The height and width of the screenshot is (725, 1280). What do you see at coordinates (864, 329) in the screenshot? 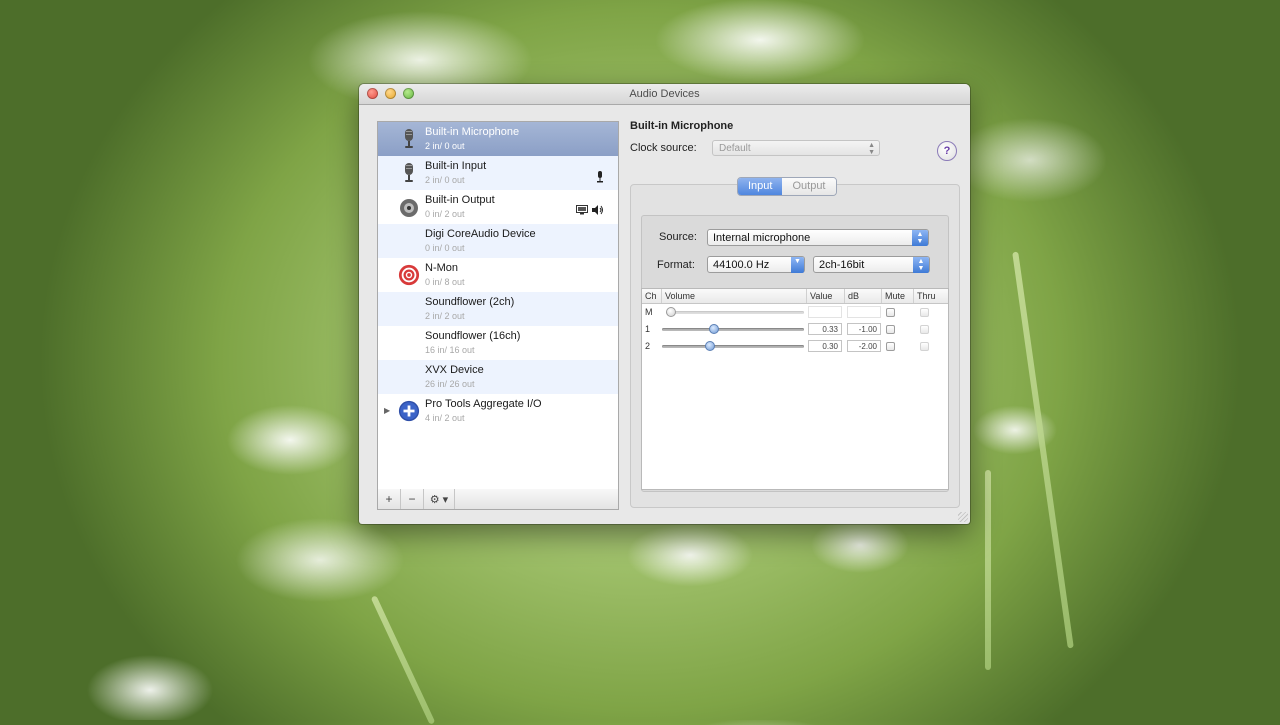
I see `db-field: -1.00` at bounding box center [864, 329].